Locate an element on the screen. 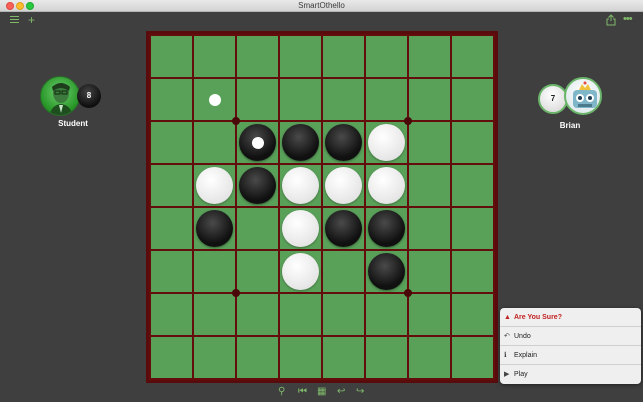  info-icon: ℹ is located at coordinates (505, 355).